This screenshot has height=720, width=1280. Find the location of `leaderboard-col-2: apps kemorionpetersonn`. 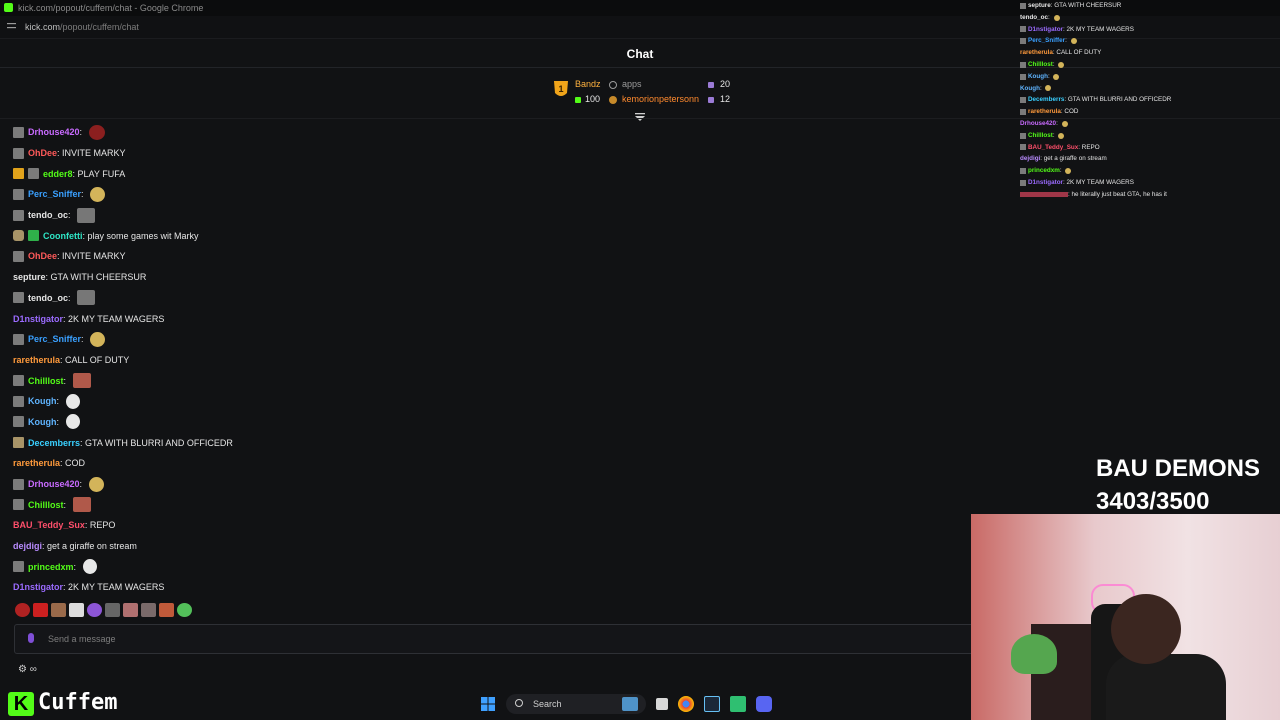

leaderboard-col-2: apps kemorionpetersonn is located at coordinates (654, 92).